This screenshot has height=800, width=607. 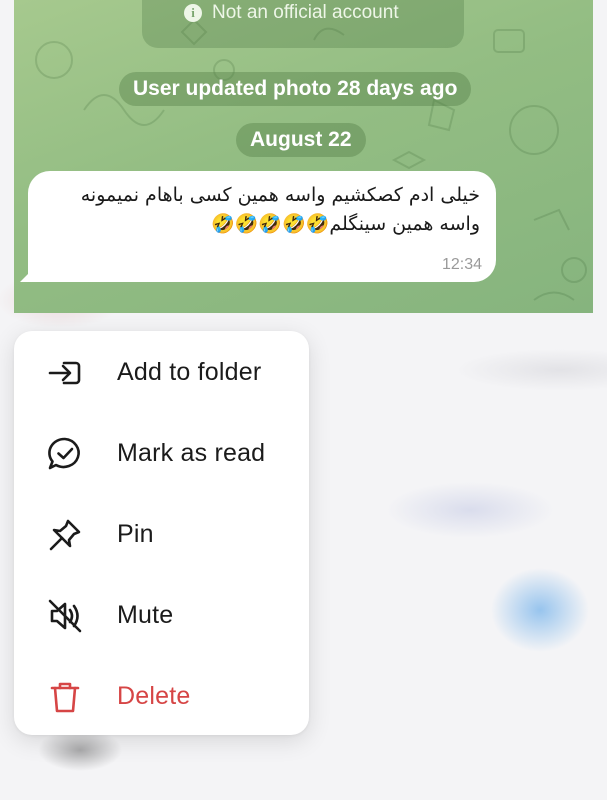 I want to click on menu-item-label: Mark as read, so click(x=191, y=453).